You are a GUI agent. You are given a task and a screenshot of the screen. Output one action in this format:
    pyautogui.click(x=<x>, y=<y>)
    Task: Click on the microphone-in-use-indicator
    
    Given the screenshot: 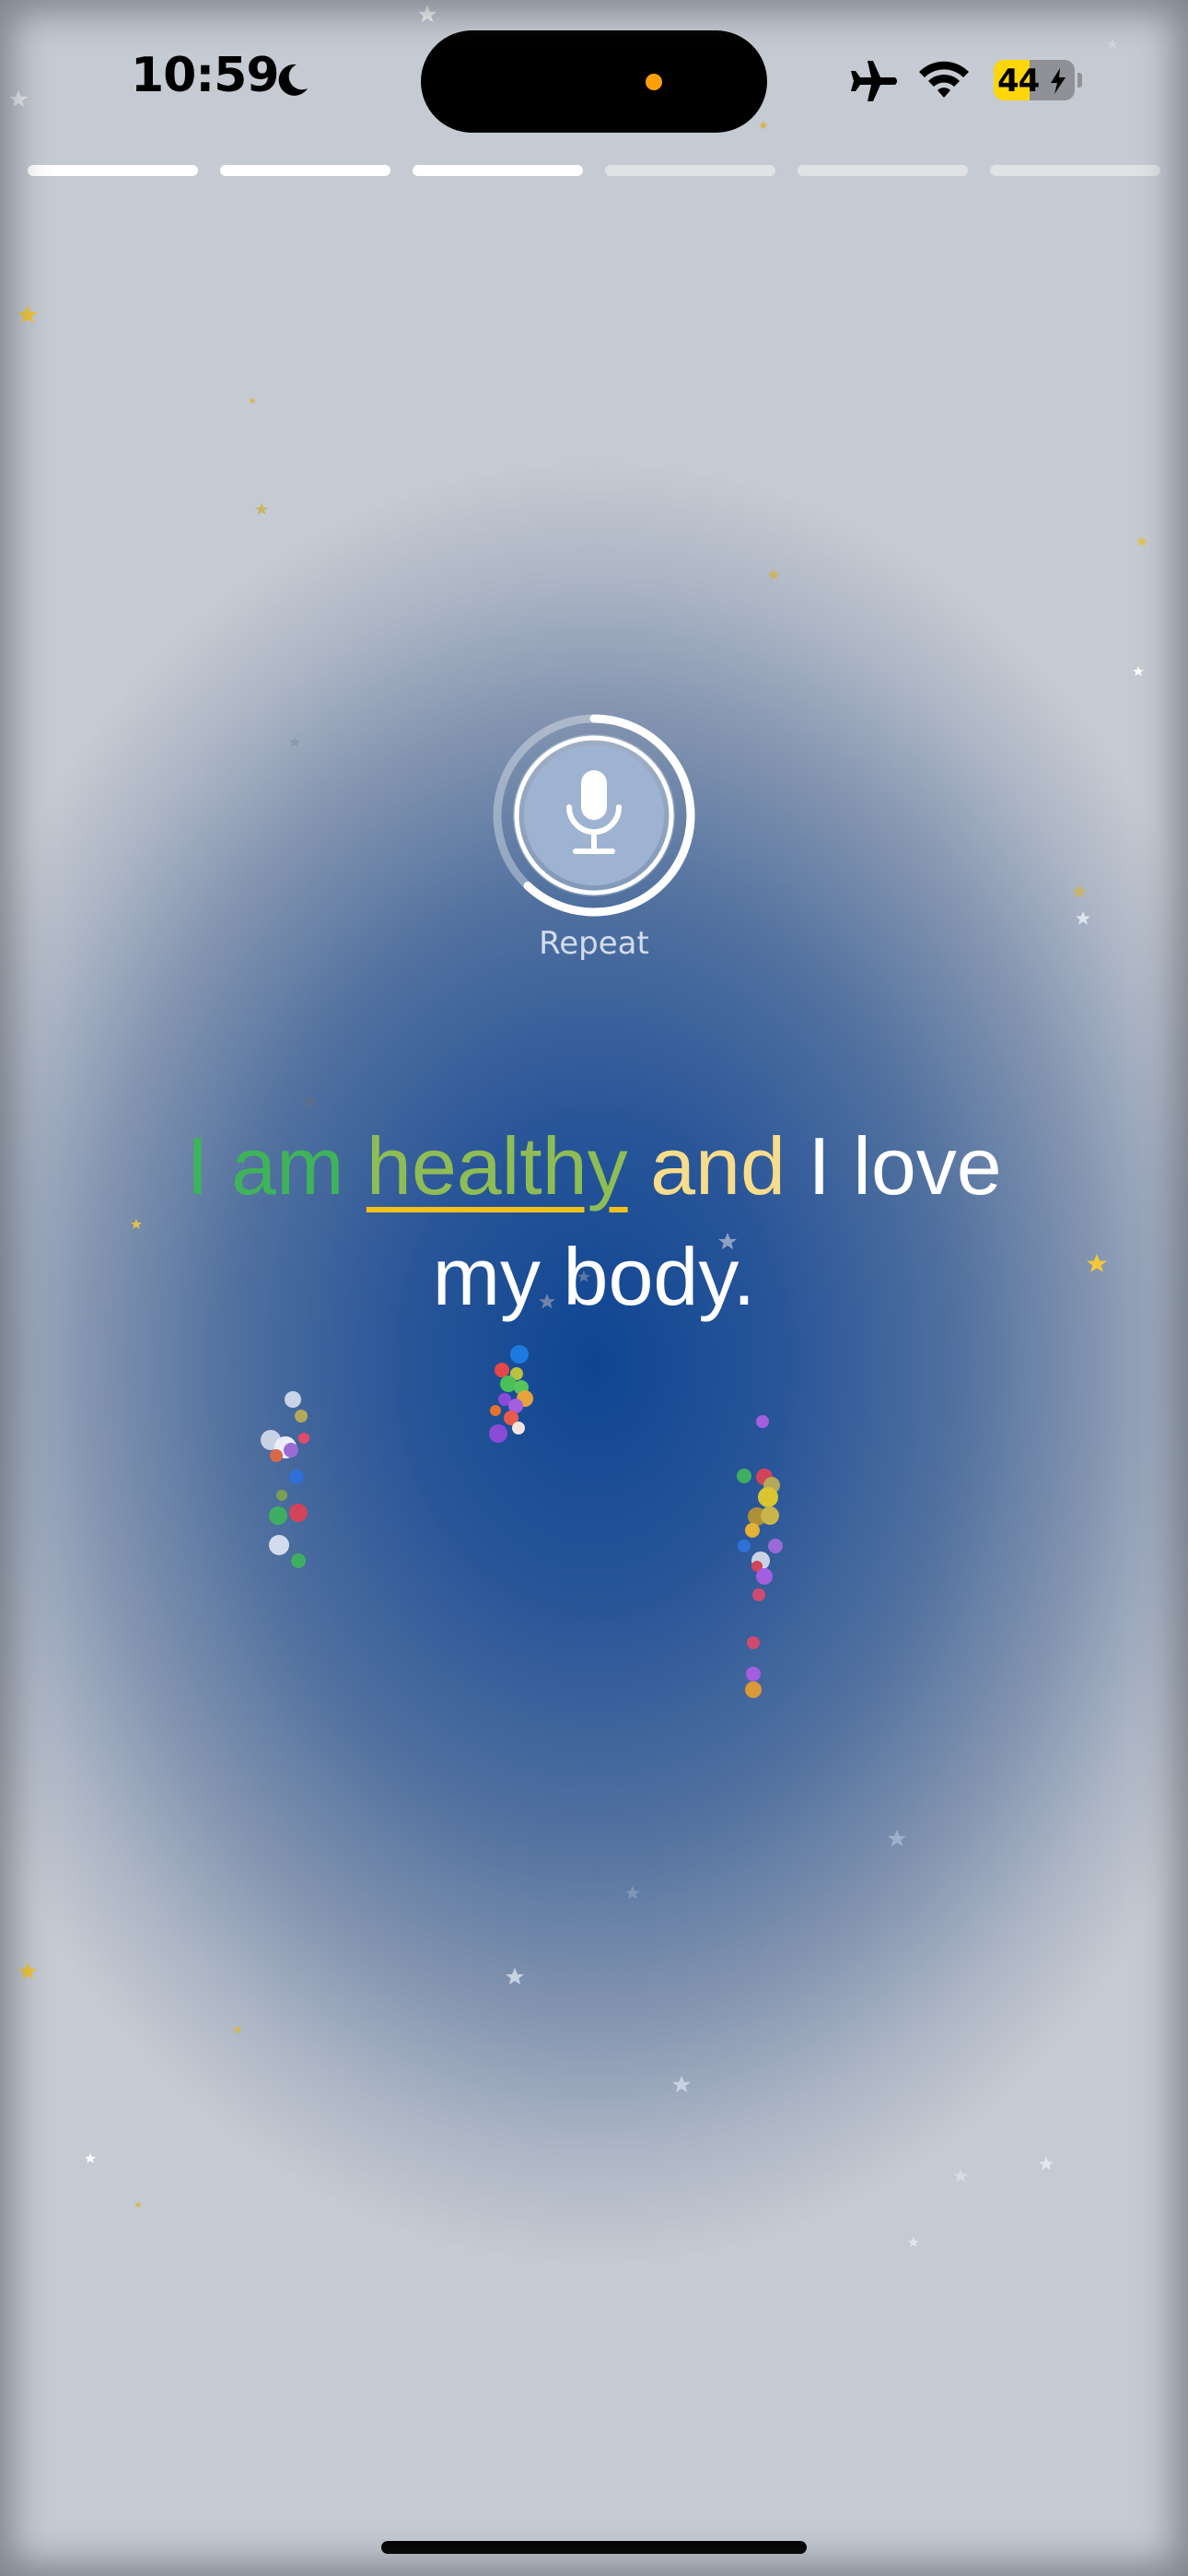 What is the action you would take?
    pyautogui.click(x=654, y=82)
    